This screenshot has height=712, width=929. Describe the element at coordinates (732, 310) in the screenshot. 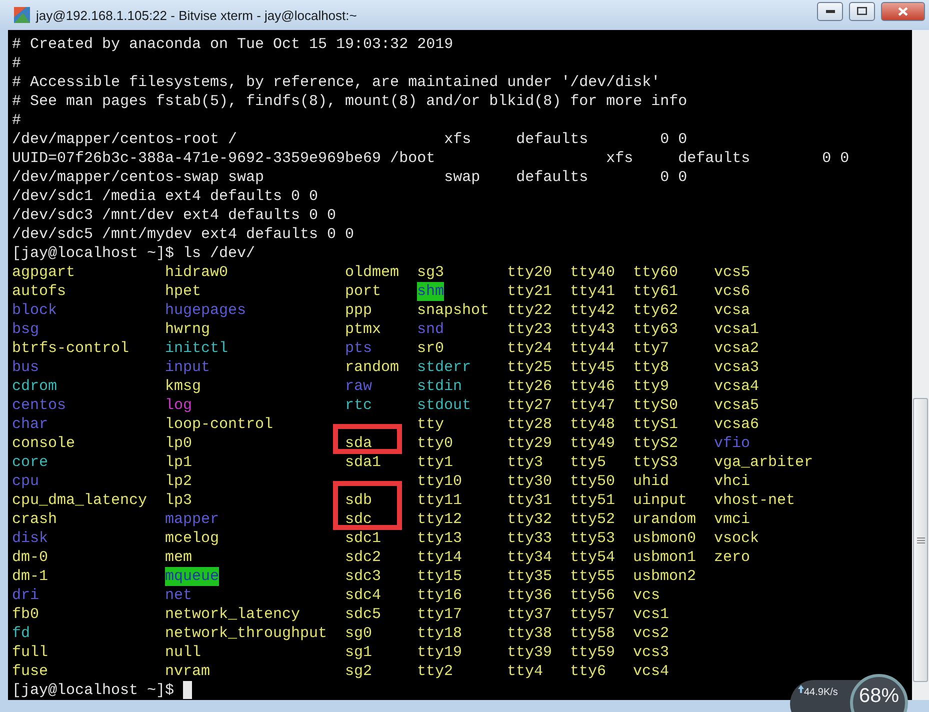

I see `file-name: vcsa` at that location.